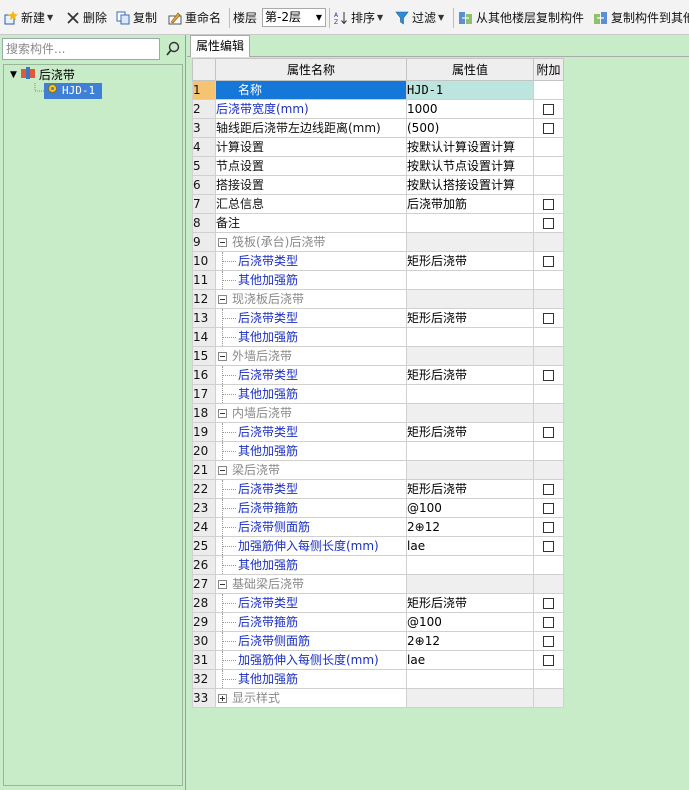 Image resolution: width=689 pixels, height=790 pixels. What do you see at coordinates (378, 527) in the screenshot?
I see `property-row: 24 后浇带侧面筋 2⊕12` at bounding box center [378, 527].